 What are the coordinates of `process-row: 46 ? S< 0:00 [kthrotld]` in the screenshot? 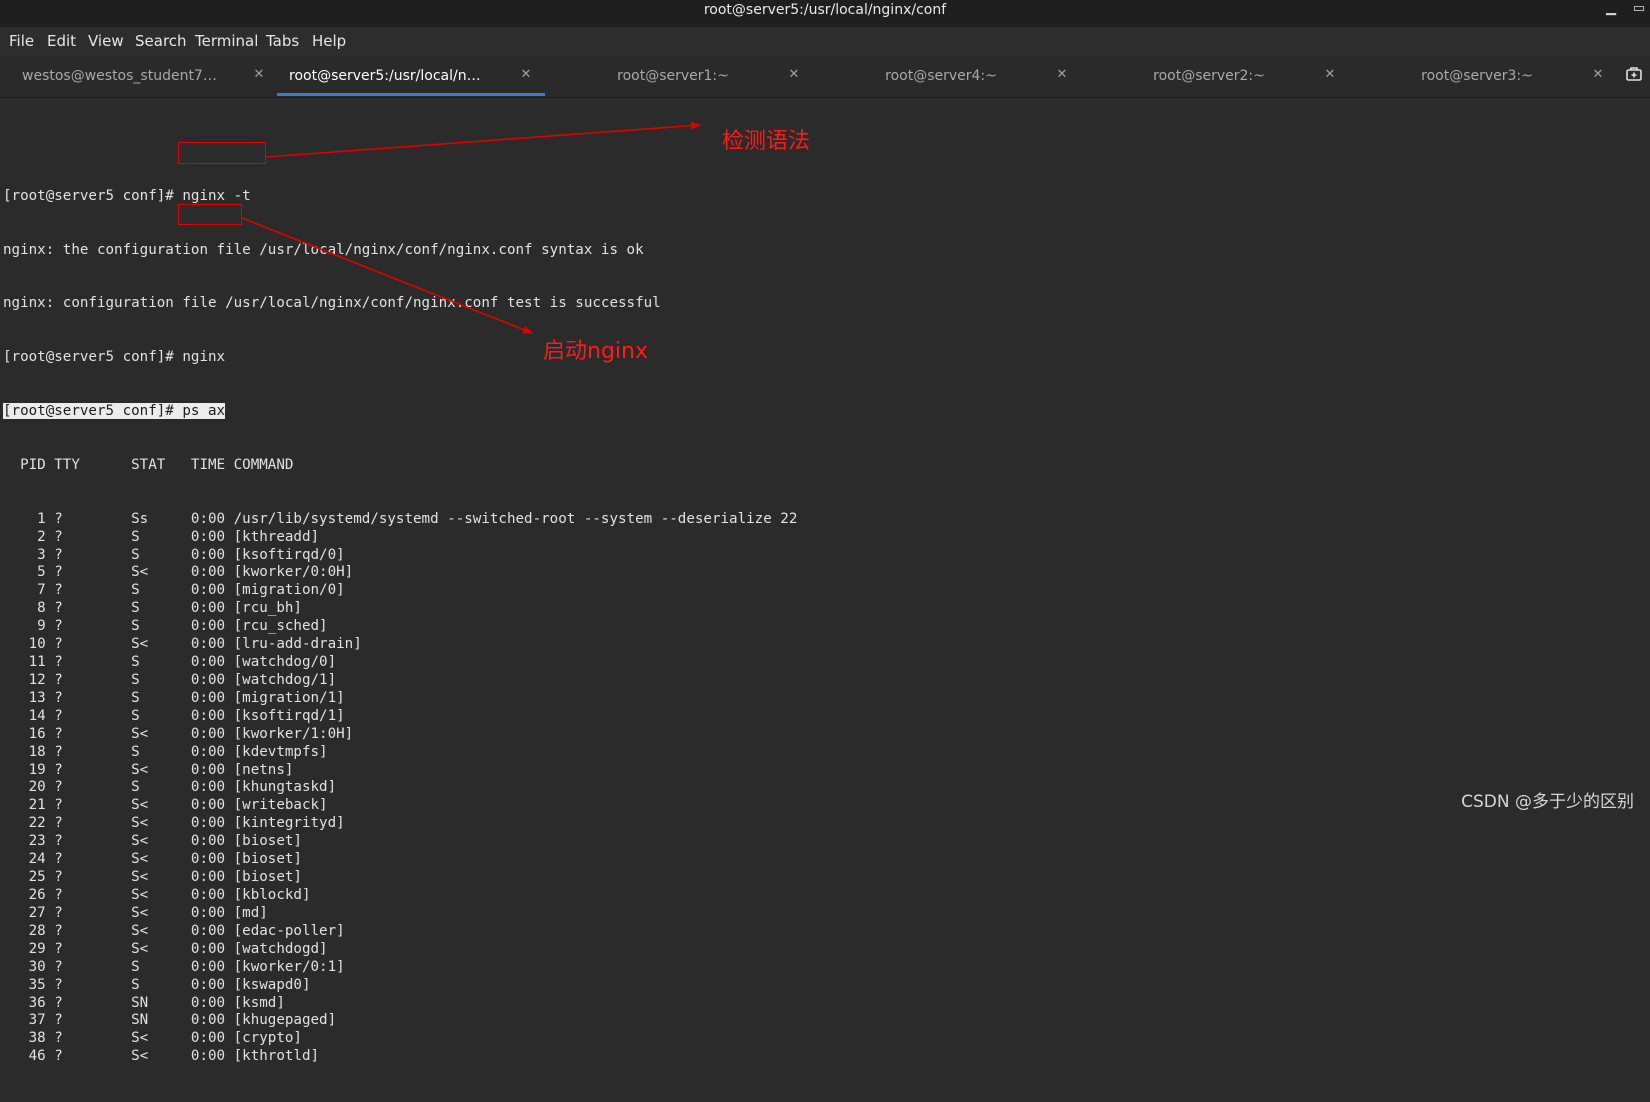 It's located at (161, 1056).